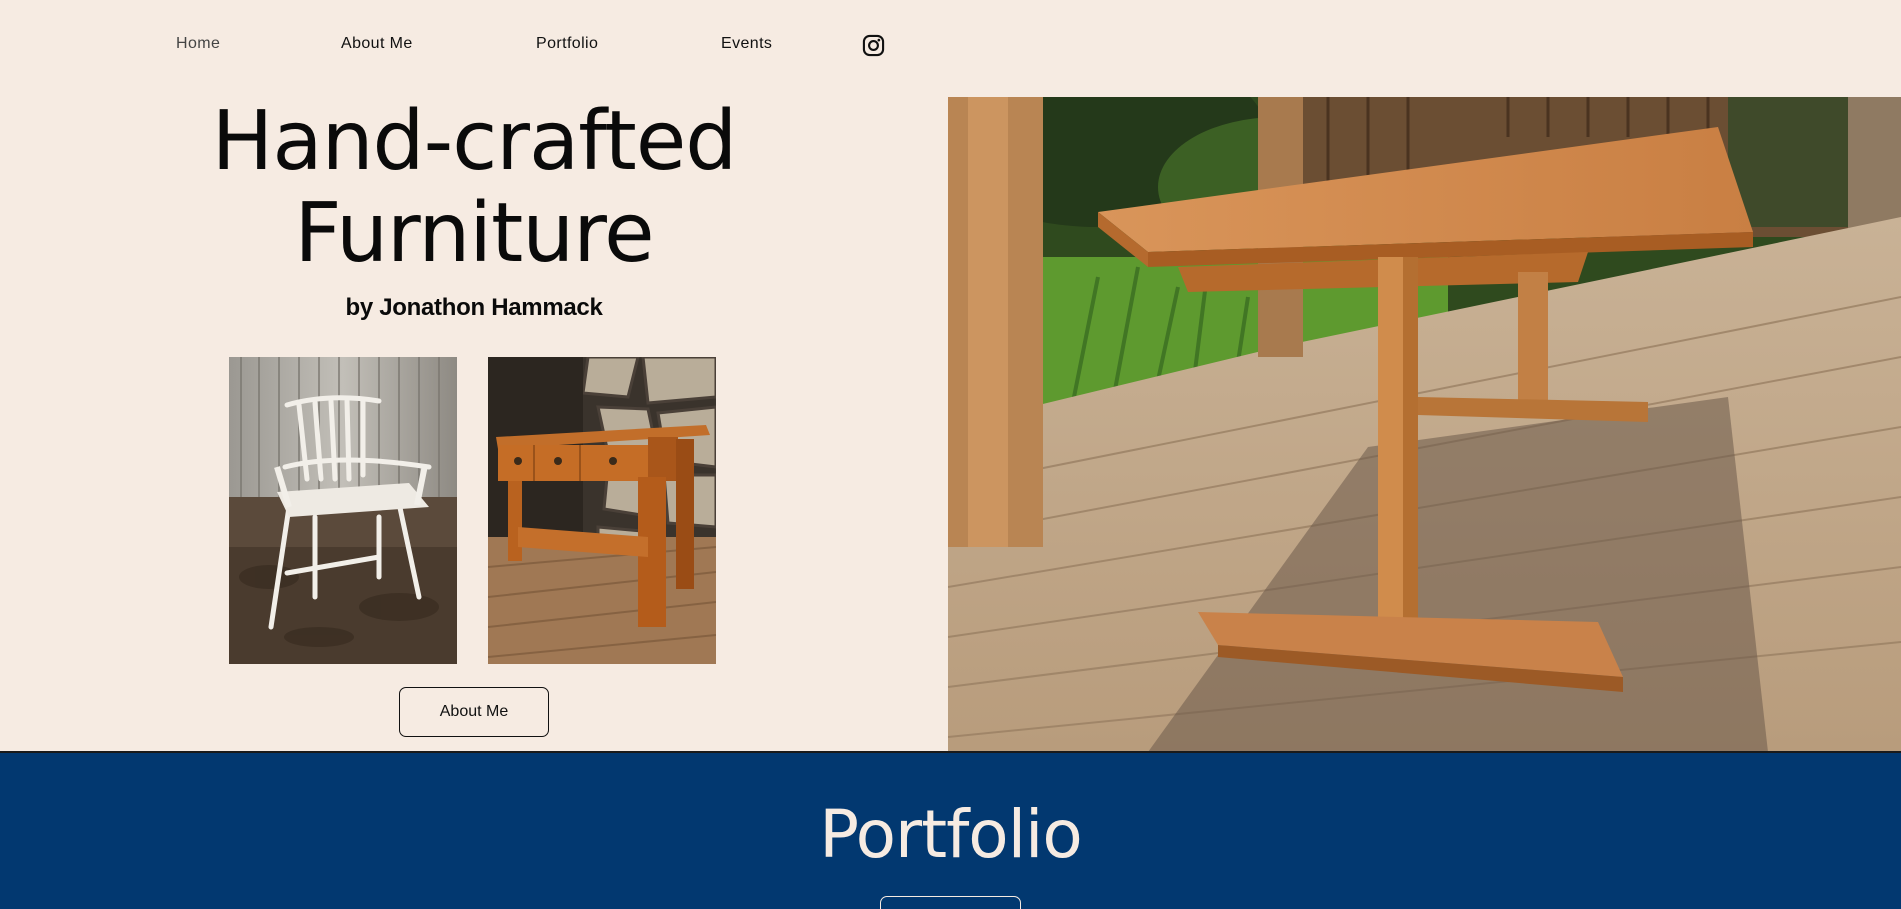 The height and width of the screenshot is (909, 1901). I want to click on nav-events: Events, so click(746, 44).